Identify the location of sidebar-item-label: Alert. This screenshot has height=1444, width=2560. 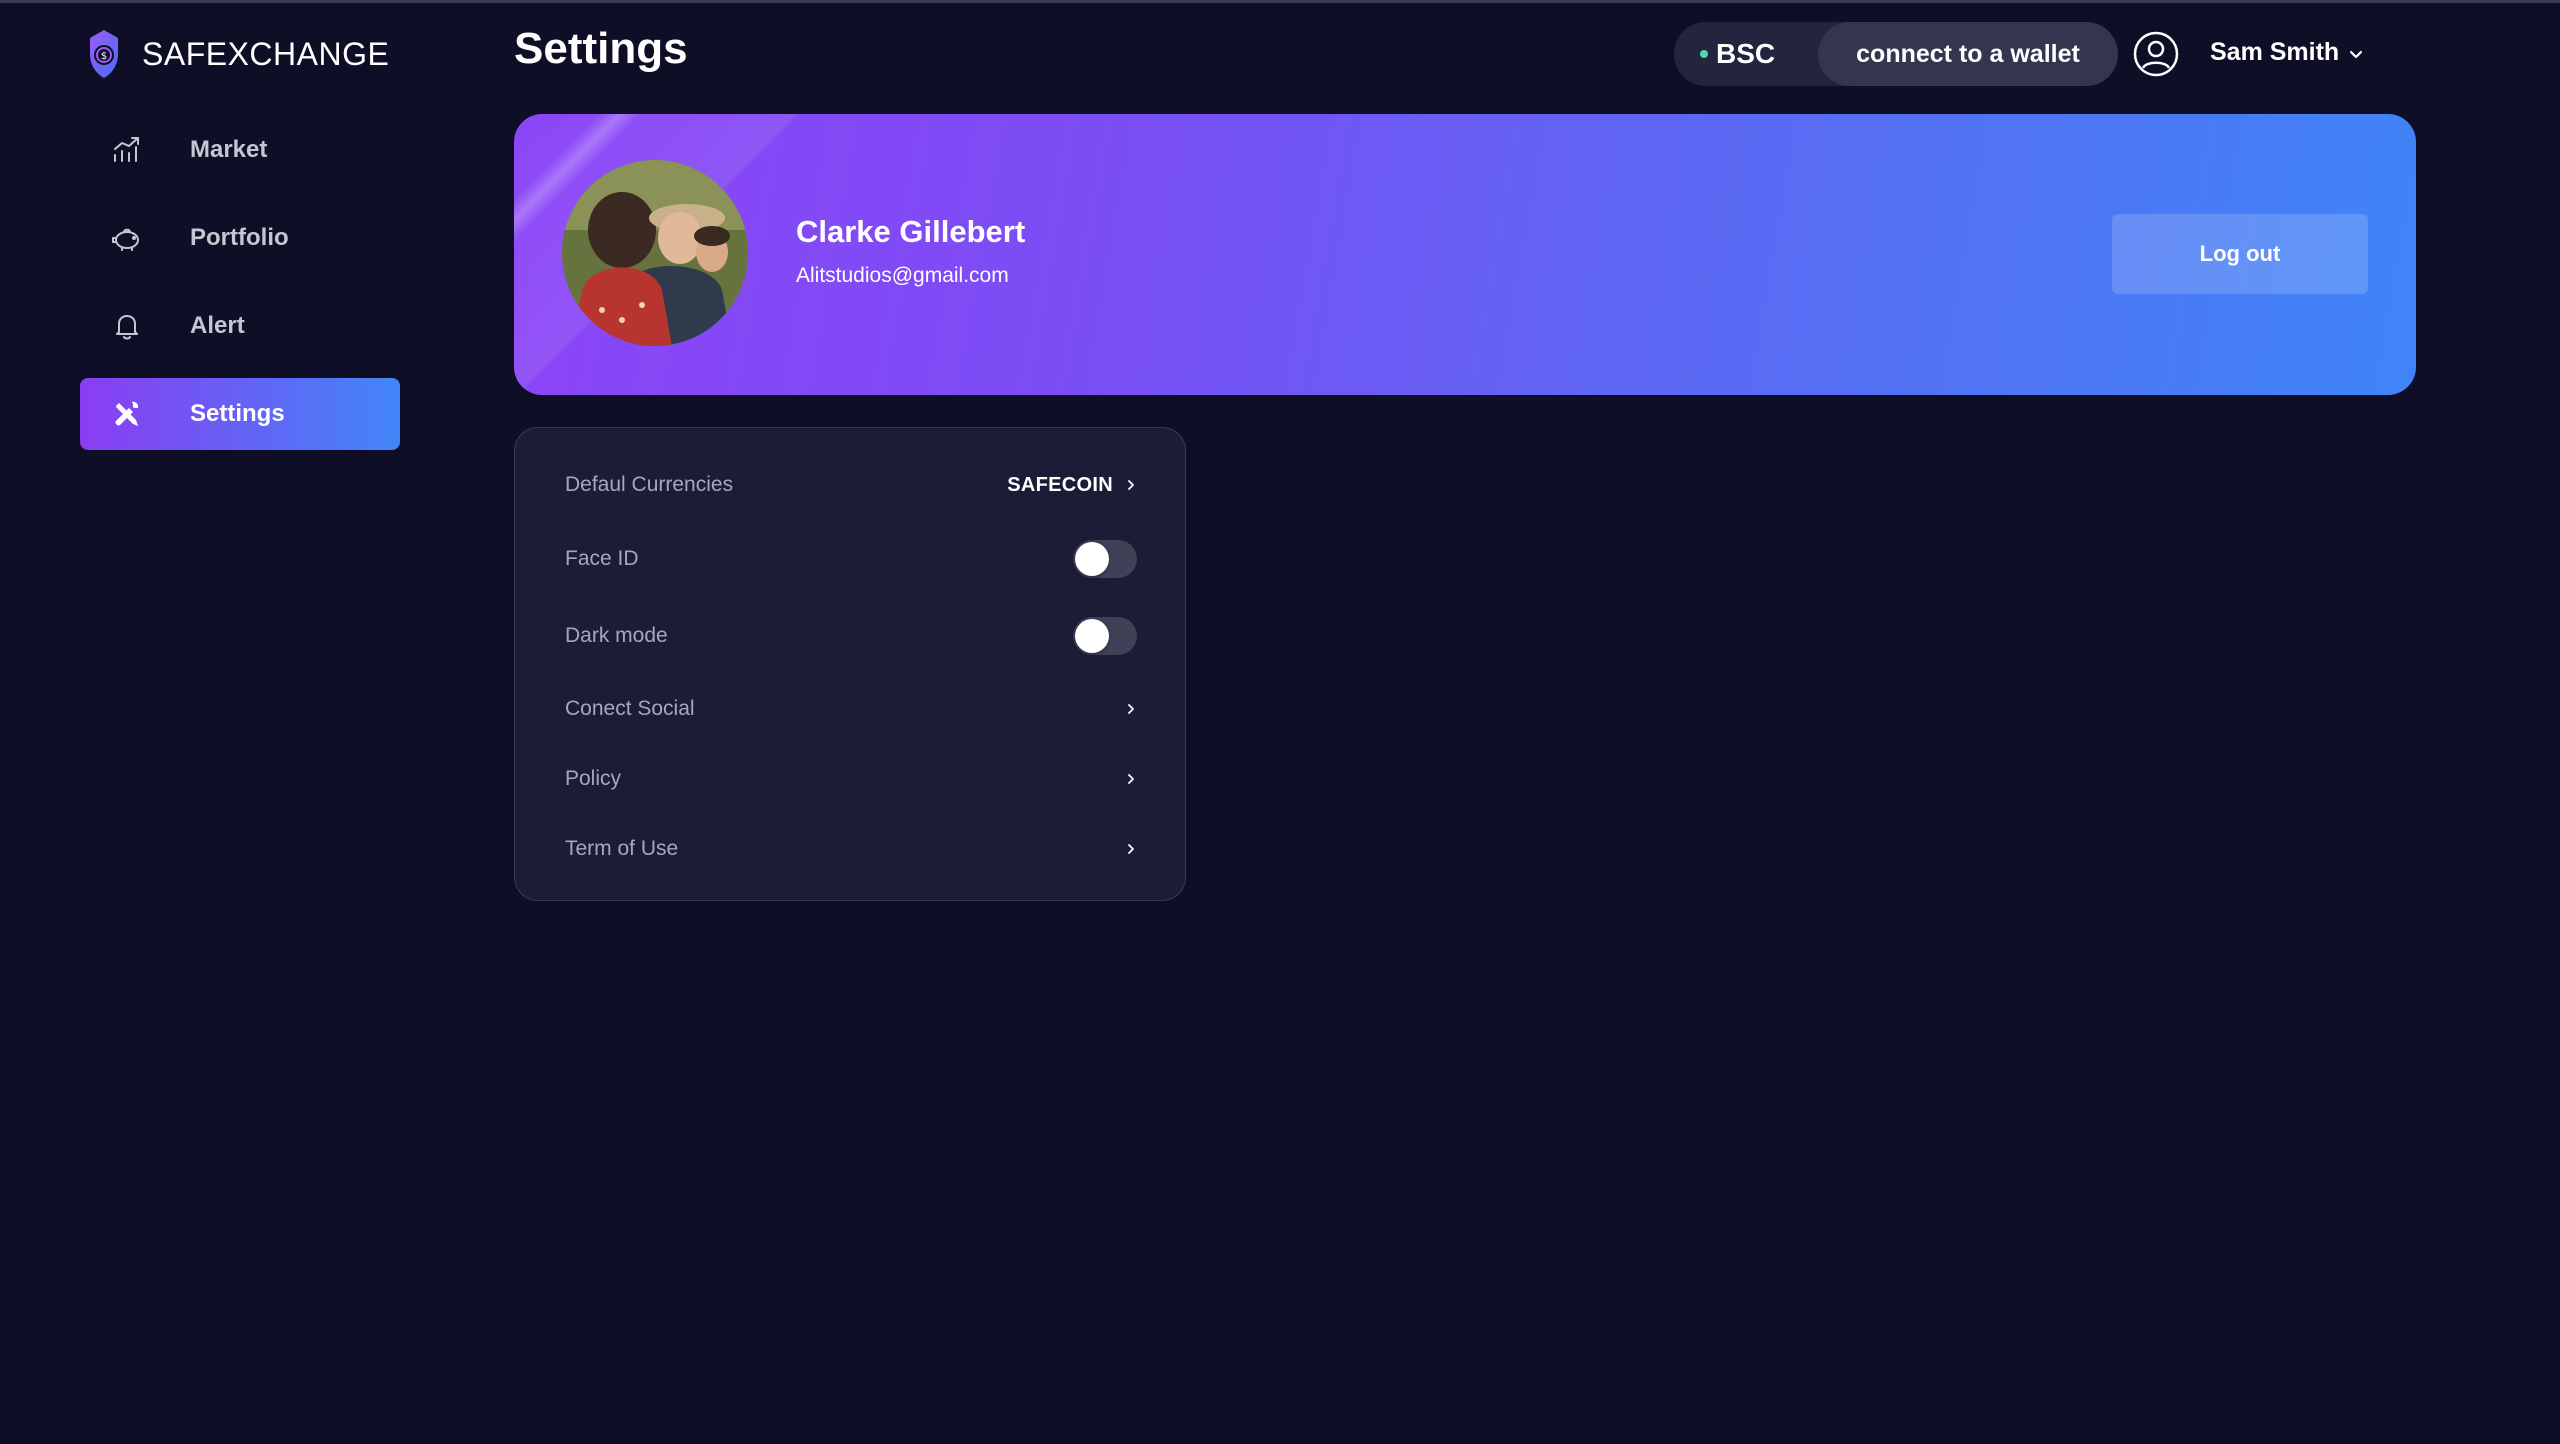
(217, 325).